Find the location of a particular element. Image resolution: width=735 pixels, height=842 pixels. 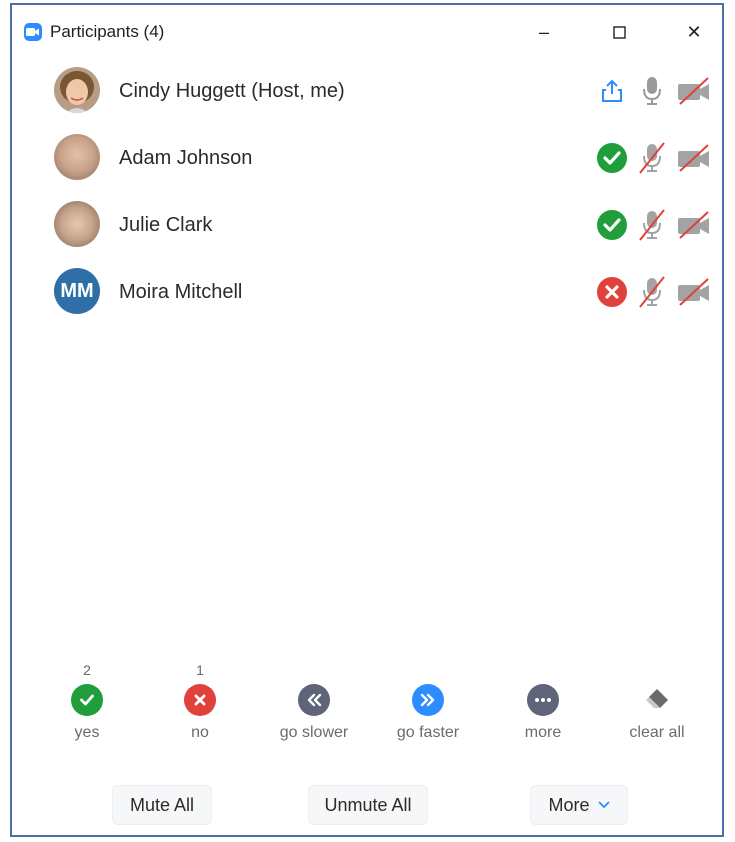

fast-forward-icon is located at coordinates (428, 700).